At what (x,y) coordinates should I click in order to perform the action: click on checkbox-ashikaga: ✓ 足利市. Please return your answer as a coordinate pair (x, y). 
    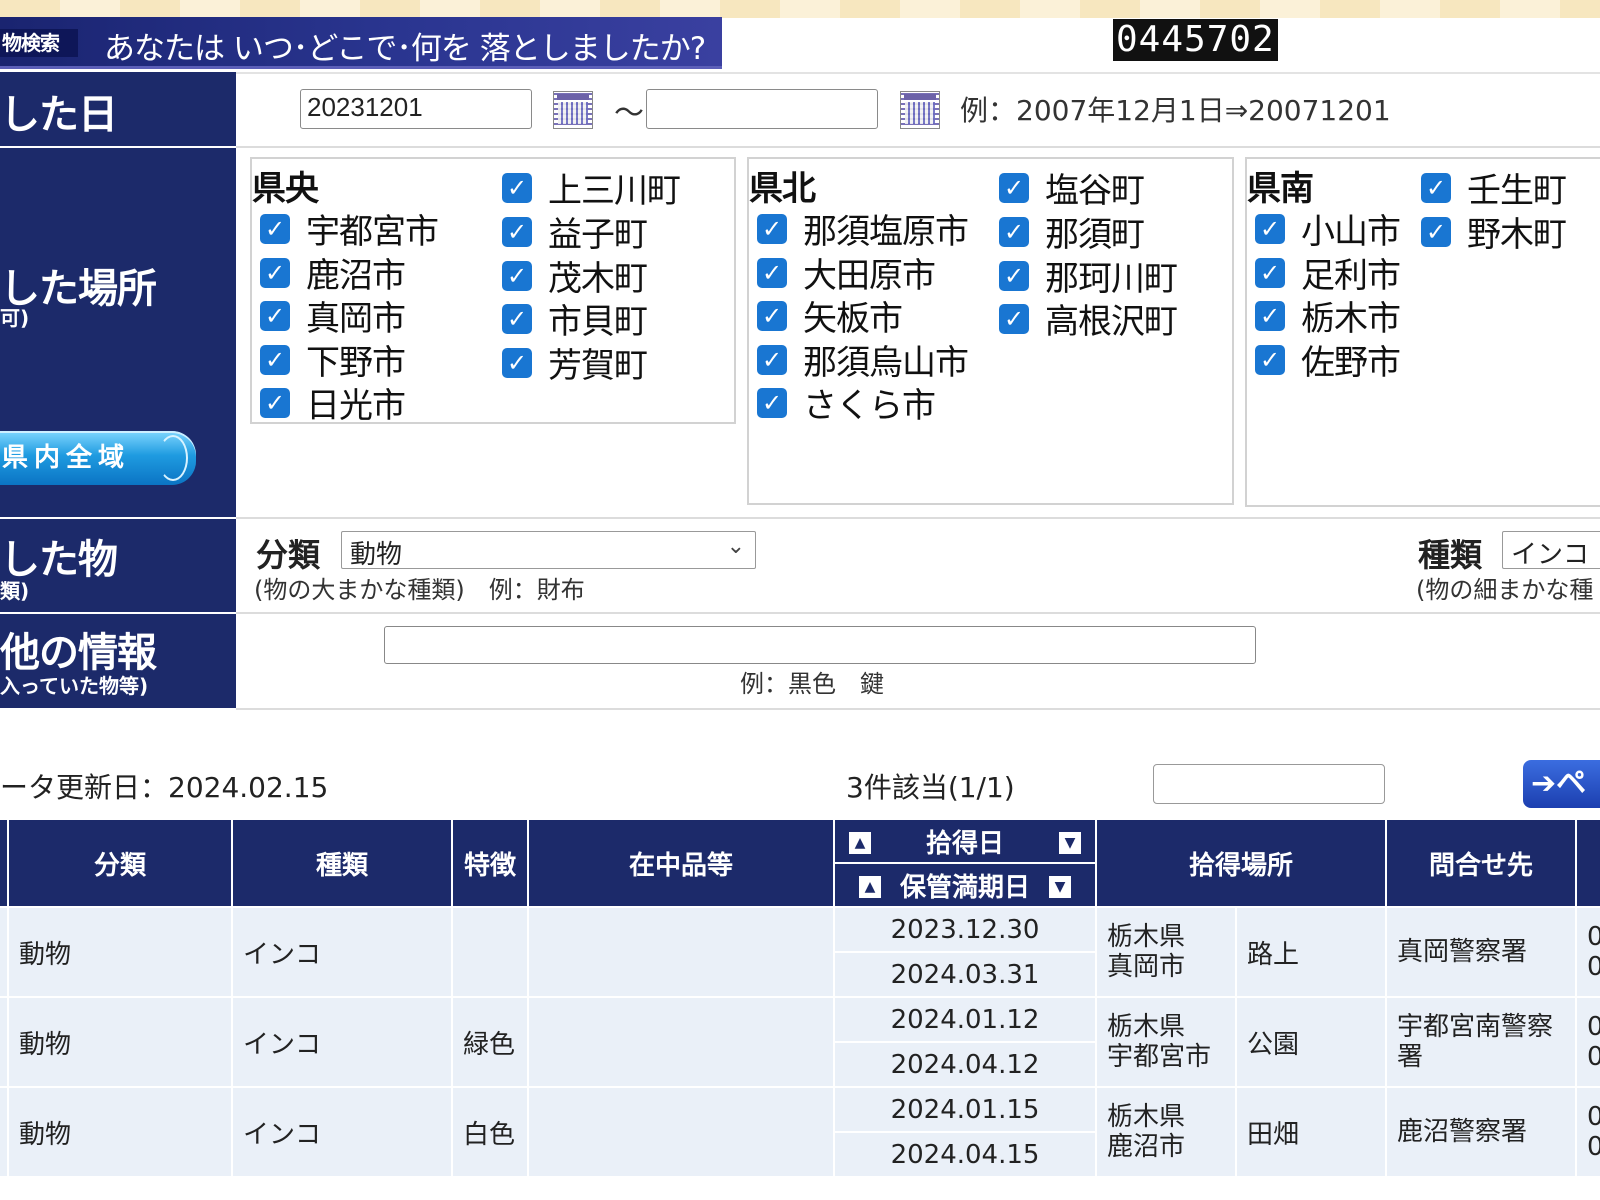
    Looking at the image, I should click on (1328, 272).